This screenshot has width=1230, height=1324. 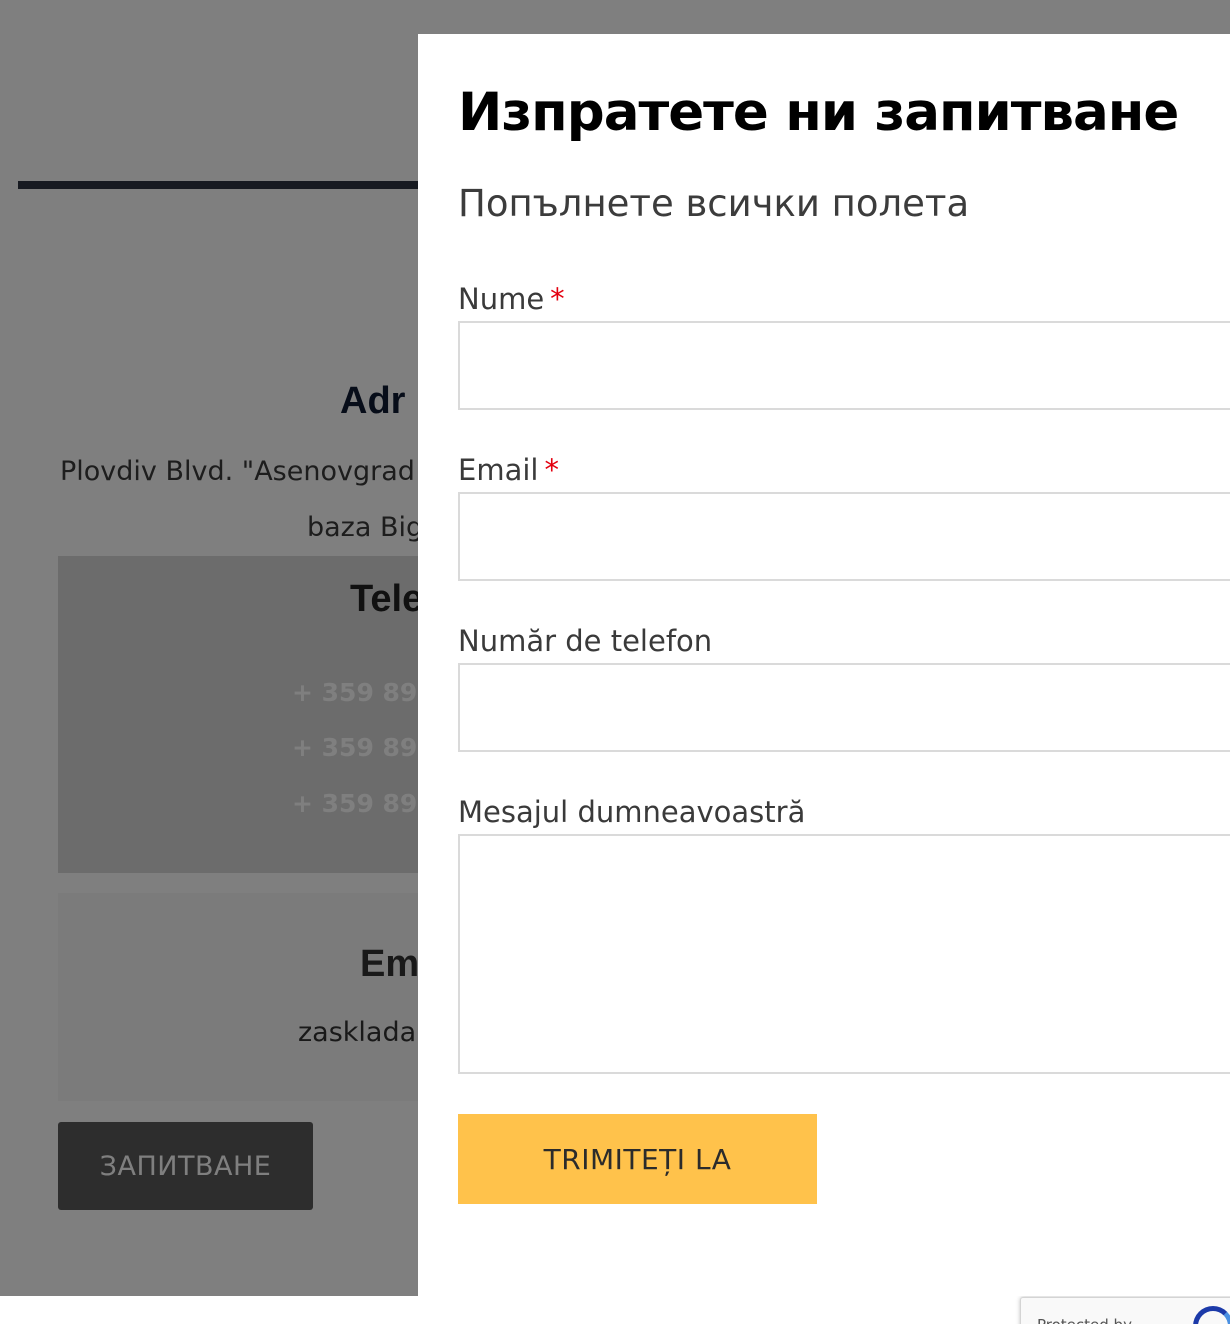 I want to click on name-required-marker: *, so click(x=557, y=299).